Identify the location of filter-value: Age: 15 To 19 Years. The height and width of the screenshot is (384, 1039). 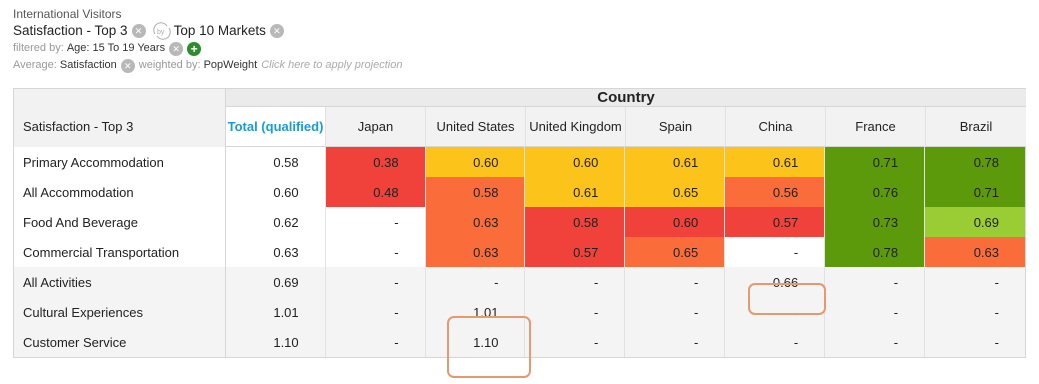
(116, 48).